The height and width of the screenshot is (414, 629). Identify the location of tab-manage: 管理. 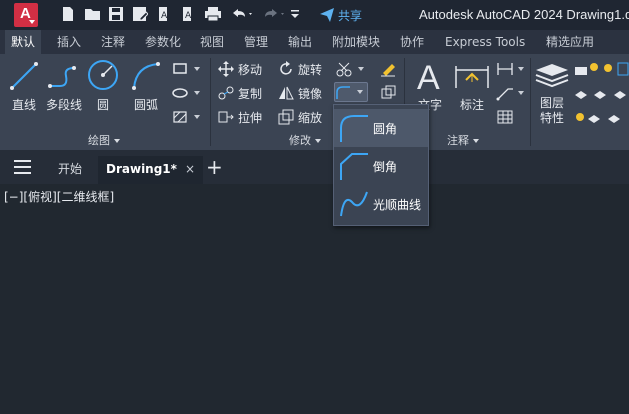
(256, 42).